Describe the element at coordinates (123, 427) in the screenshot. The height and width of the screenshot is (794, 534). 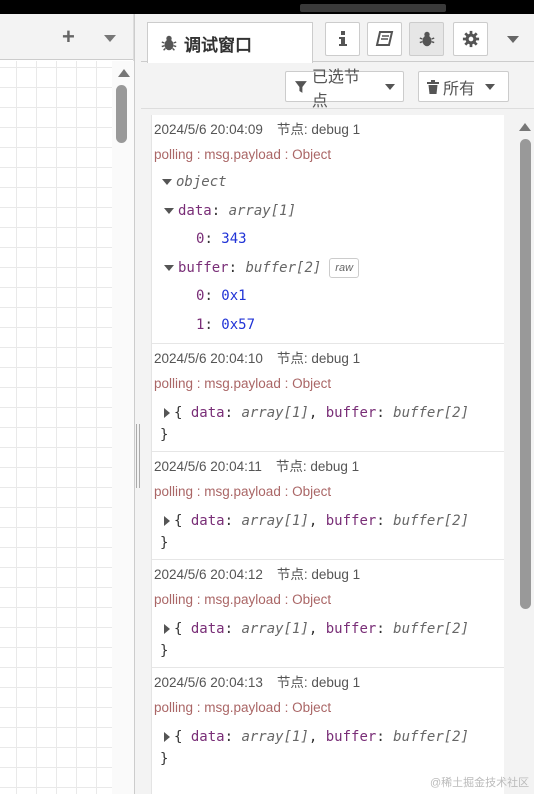
I see `workspace-scrollbar` at that location.